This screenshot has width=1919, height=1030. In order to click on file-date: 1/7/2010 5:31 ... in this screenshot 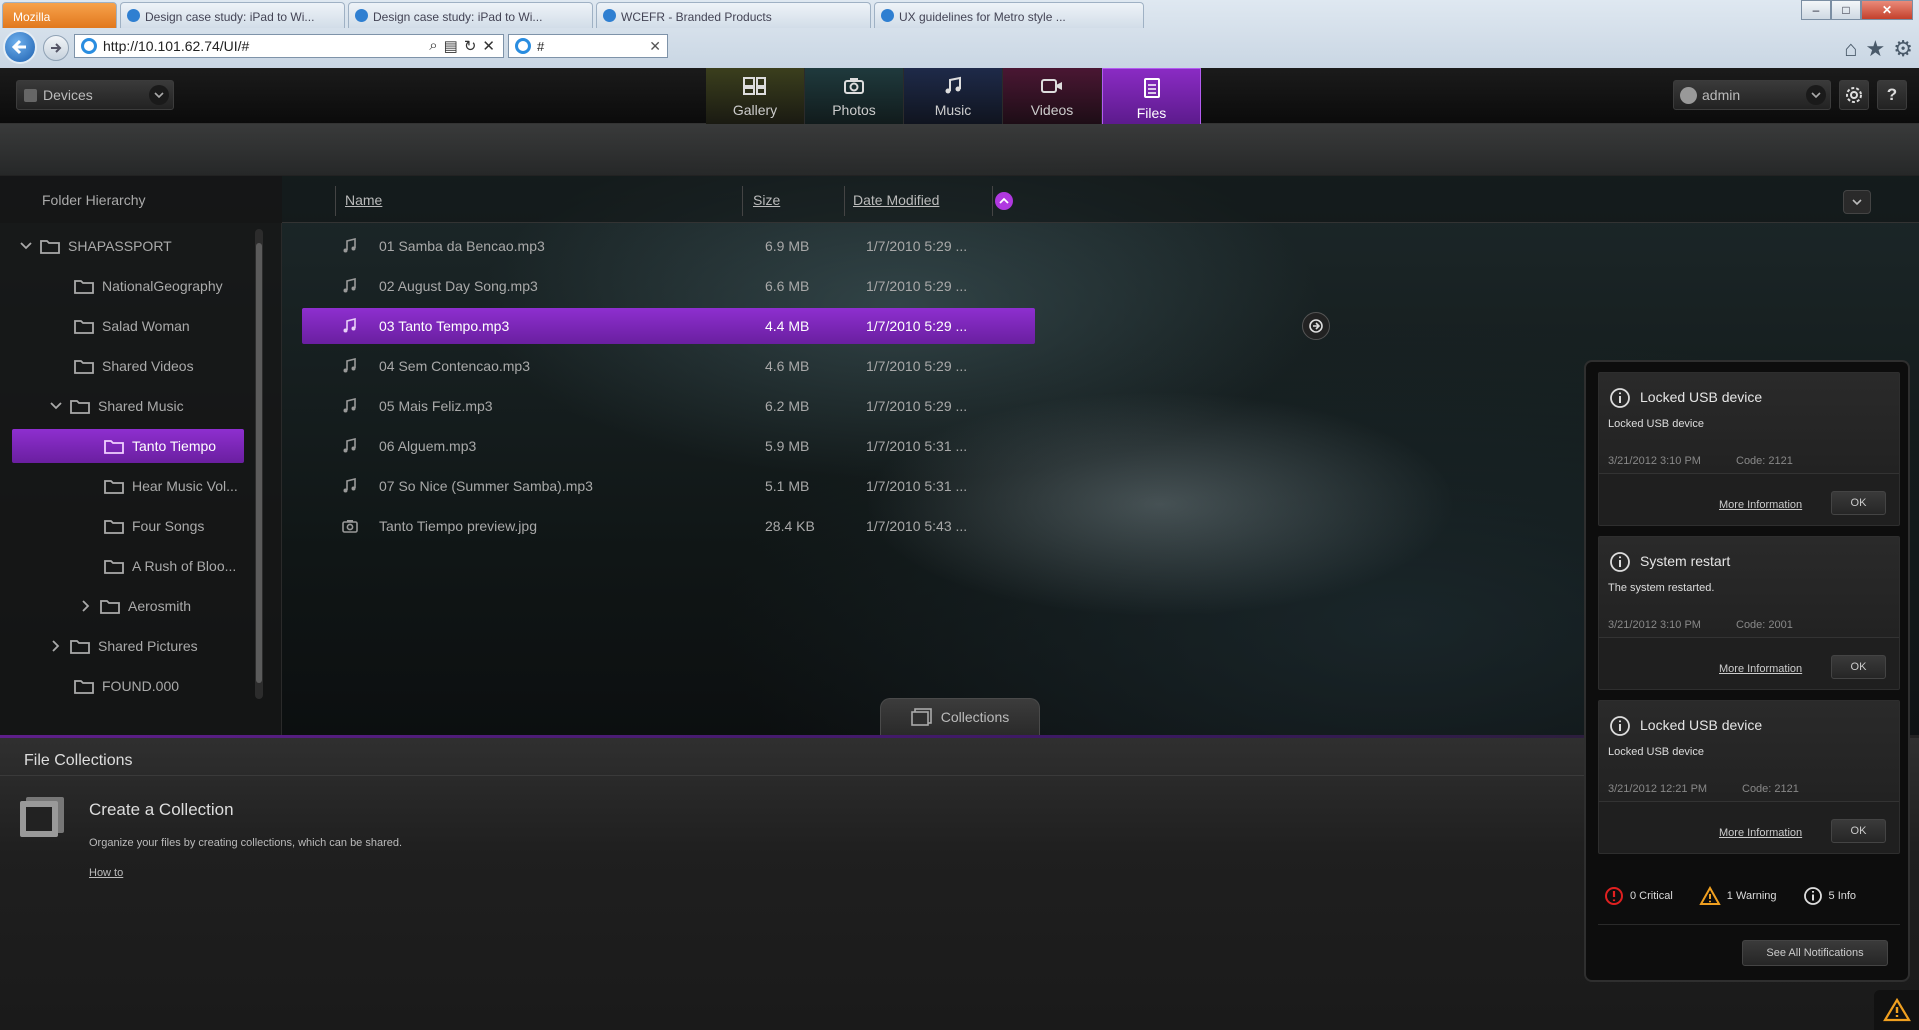, I will do `click(917, 486)`.